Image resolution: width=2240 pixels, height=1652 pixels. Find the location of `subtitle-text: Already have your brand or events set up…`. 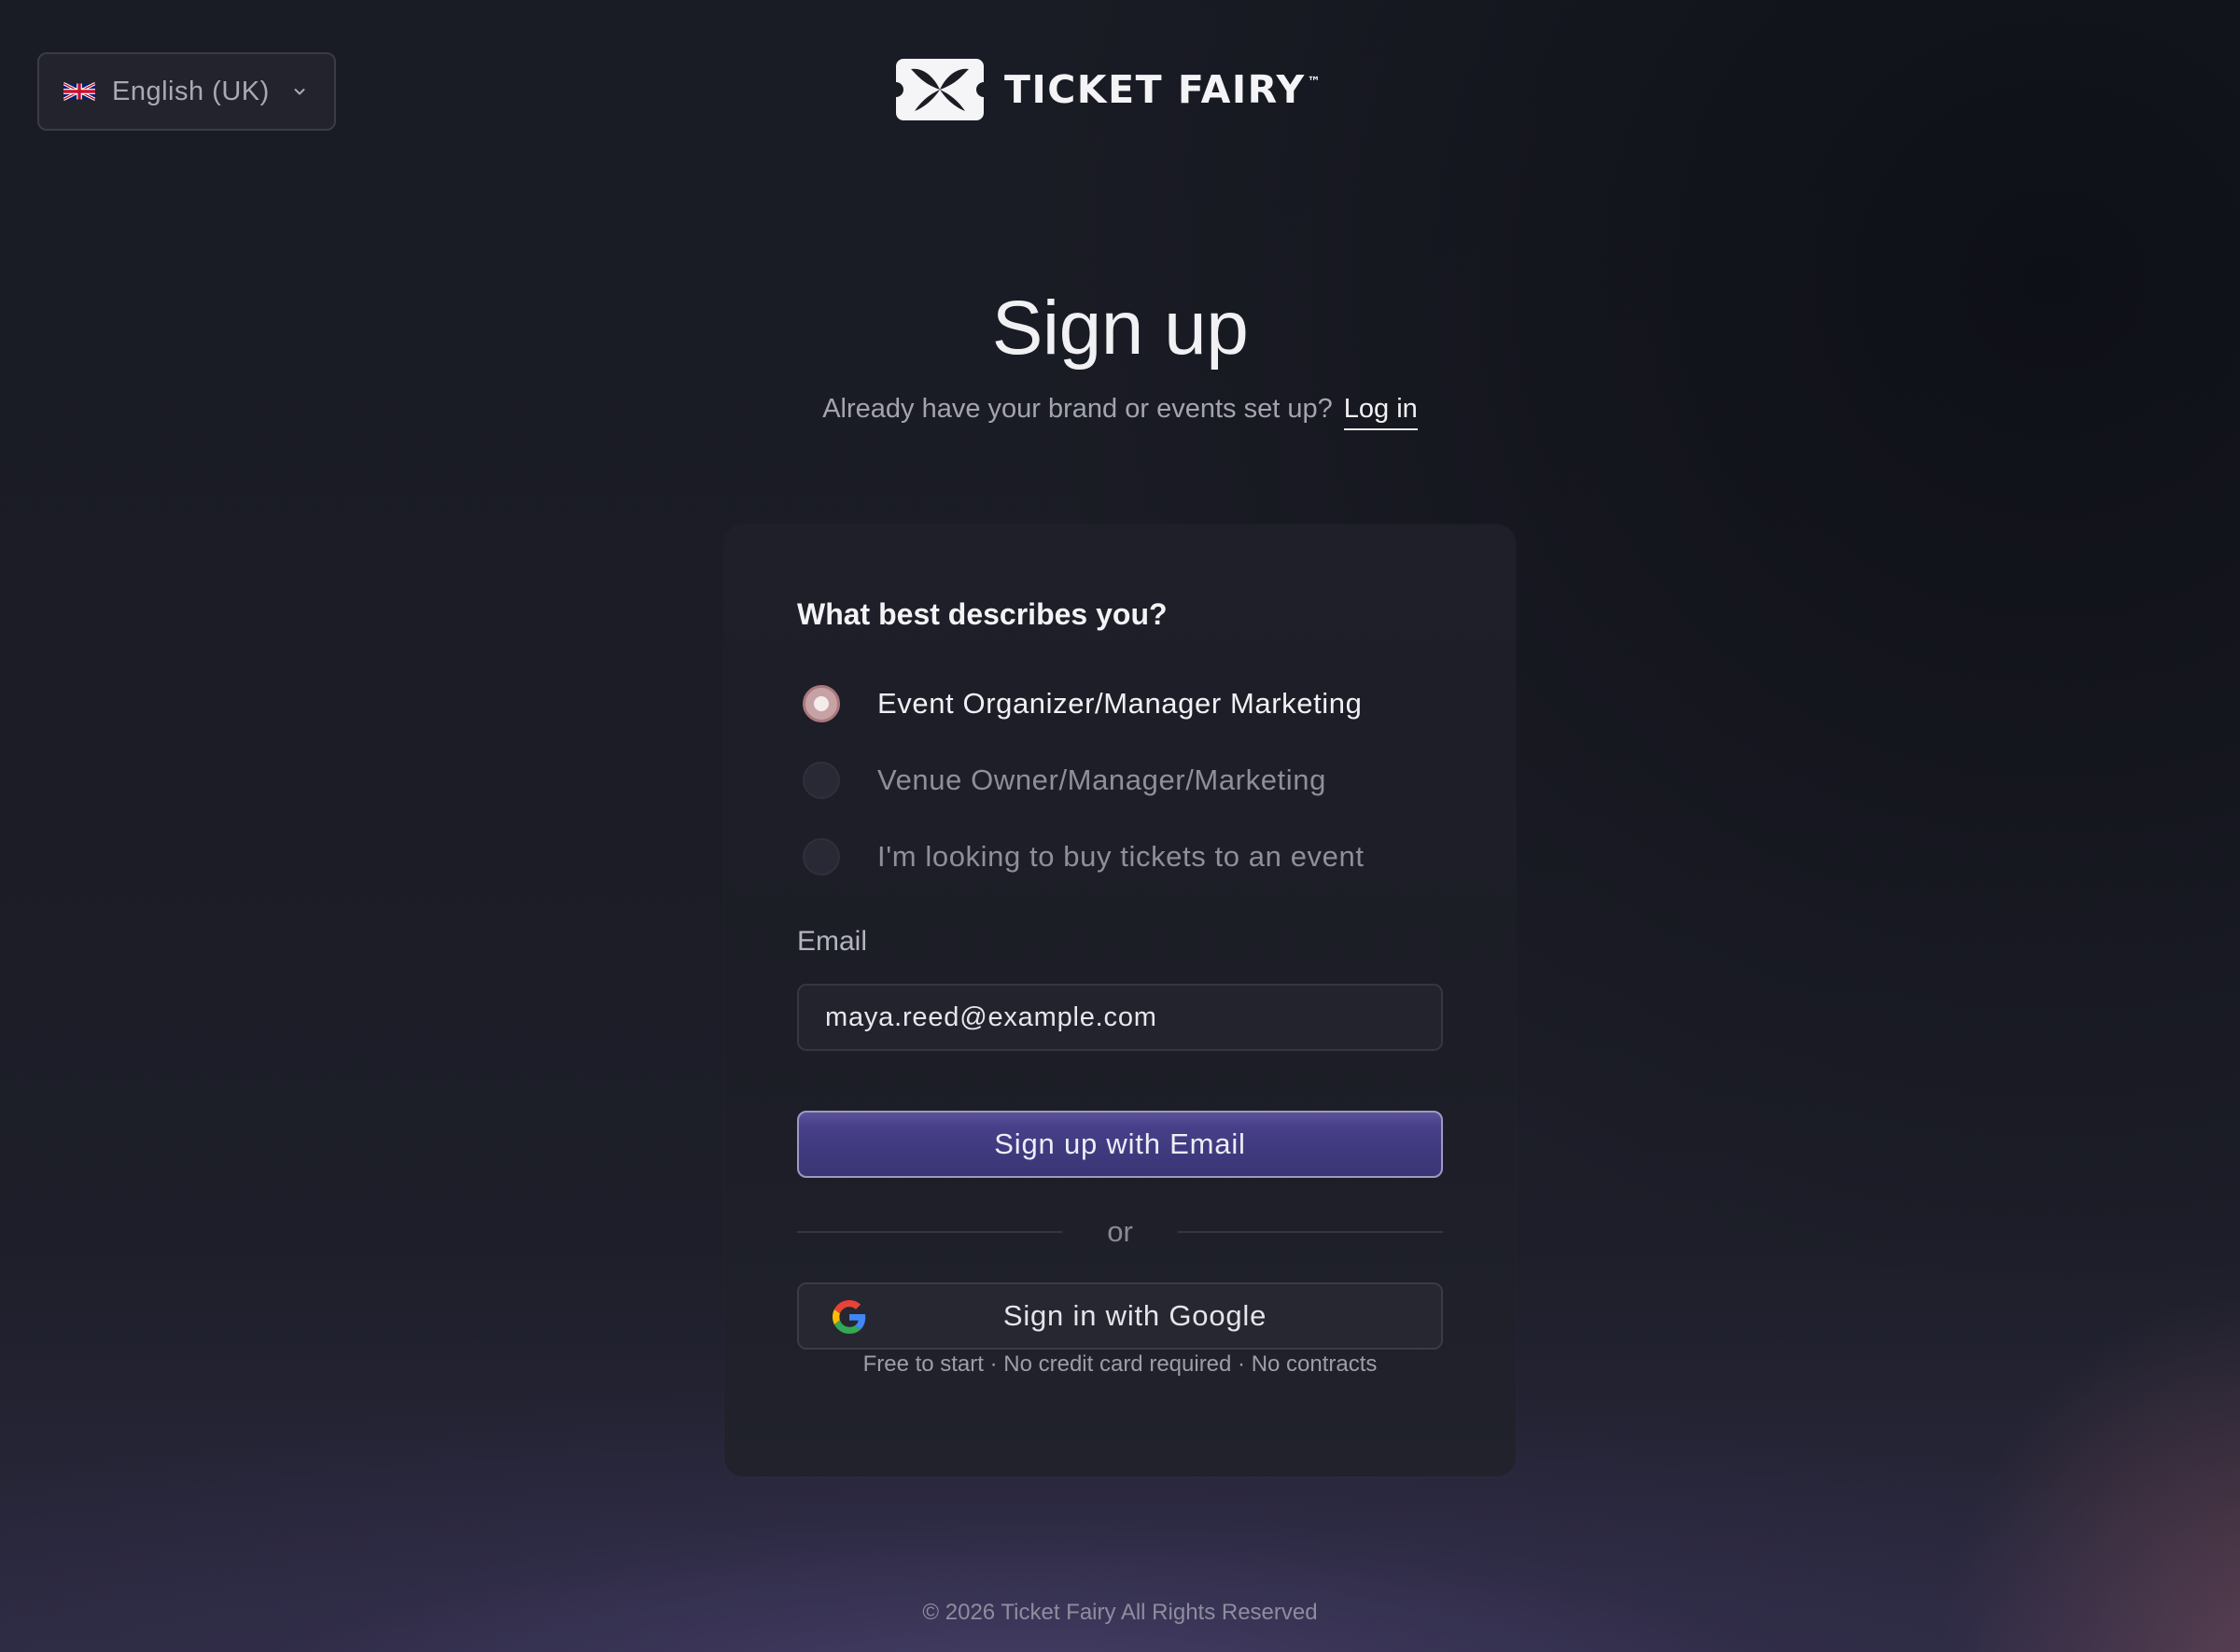

subtitle-text: Already have your brand or events set up… is located at coordinates (1077, 409).